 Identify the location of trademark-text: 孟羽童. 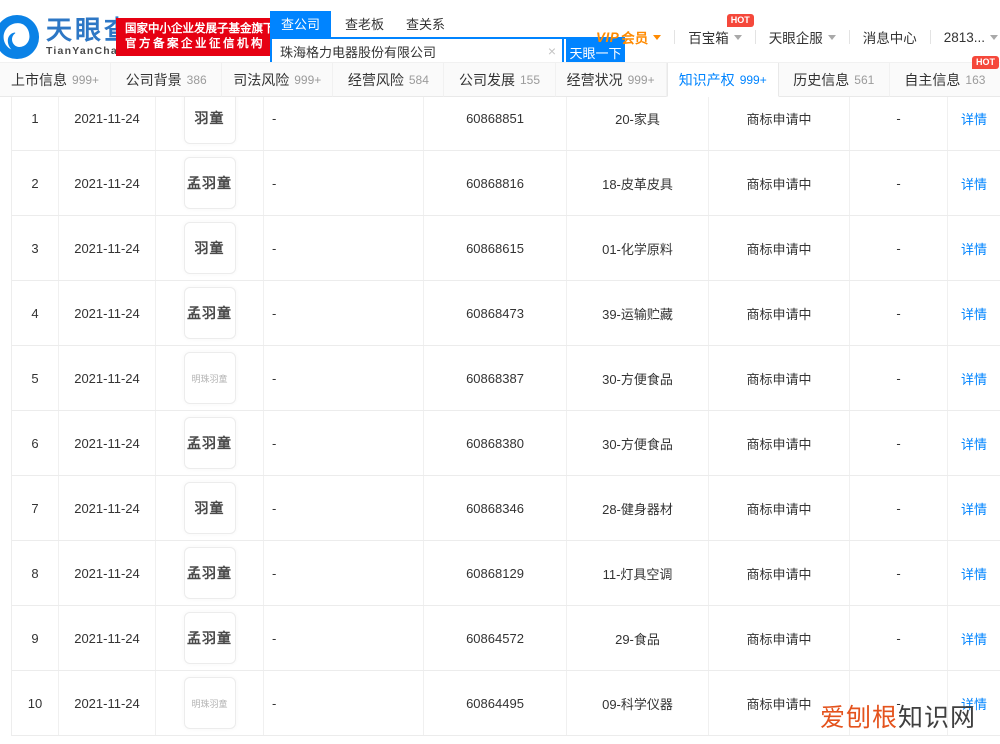
(209, 443).